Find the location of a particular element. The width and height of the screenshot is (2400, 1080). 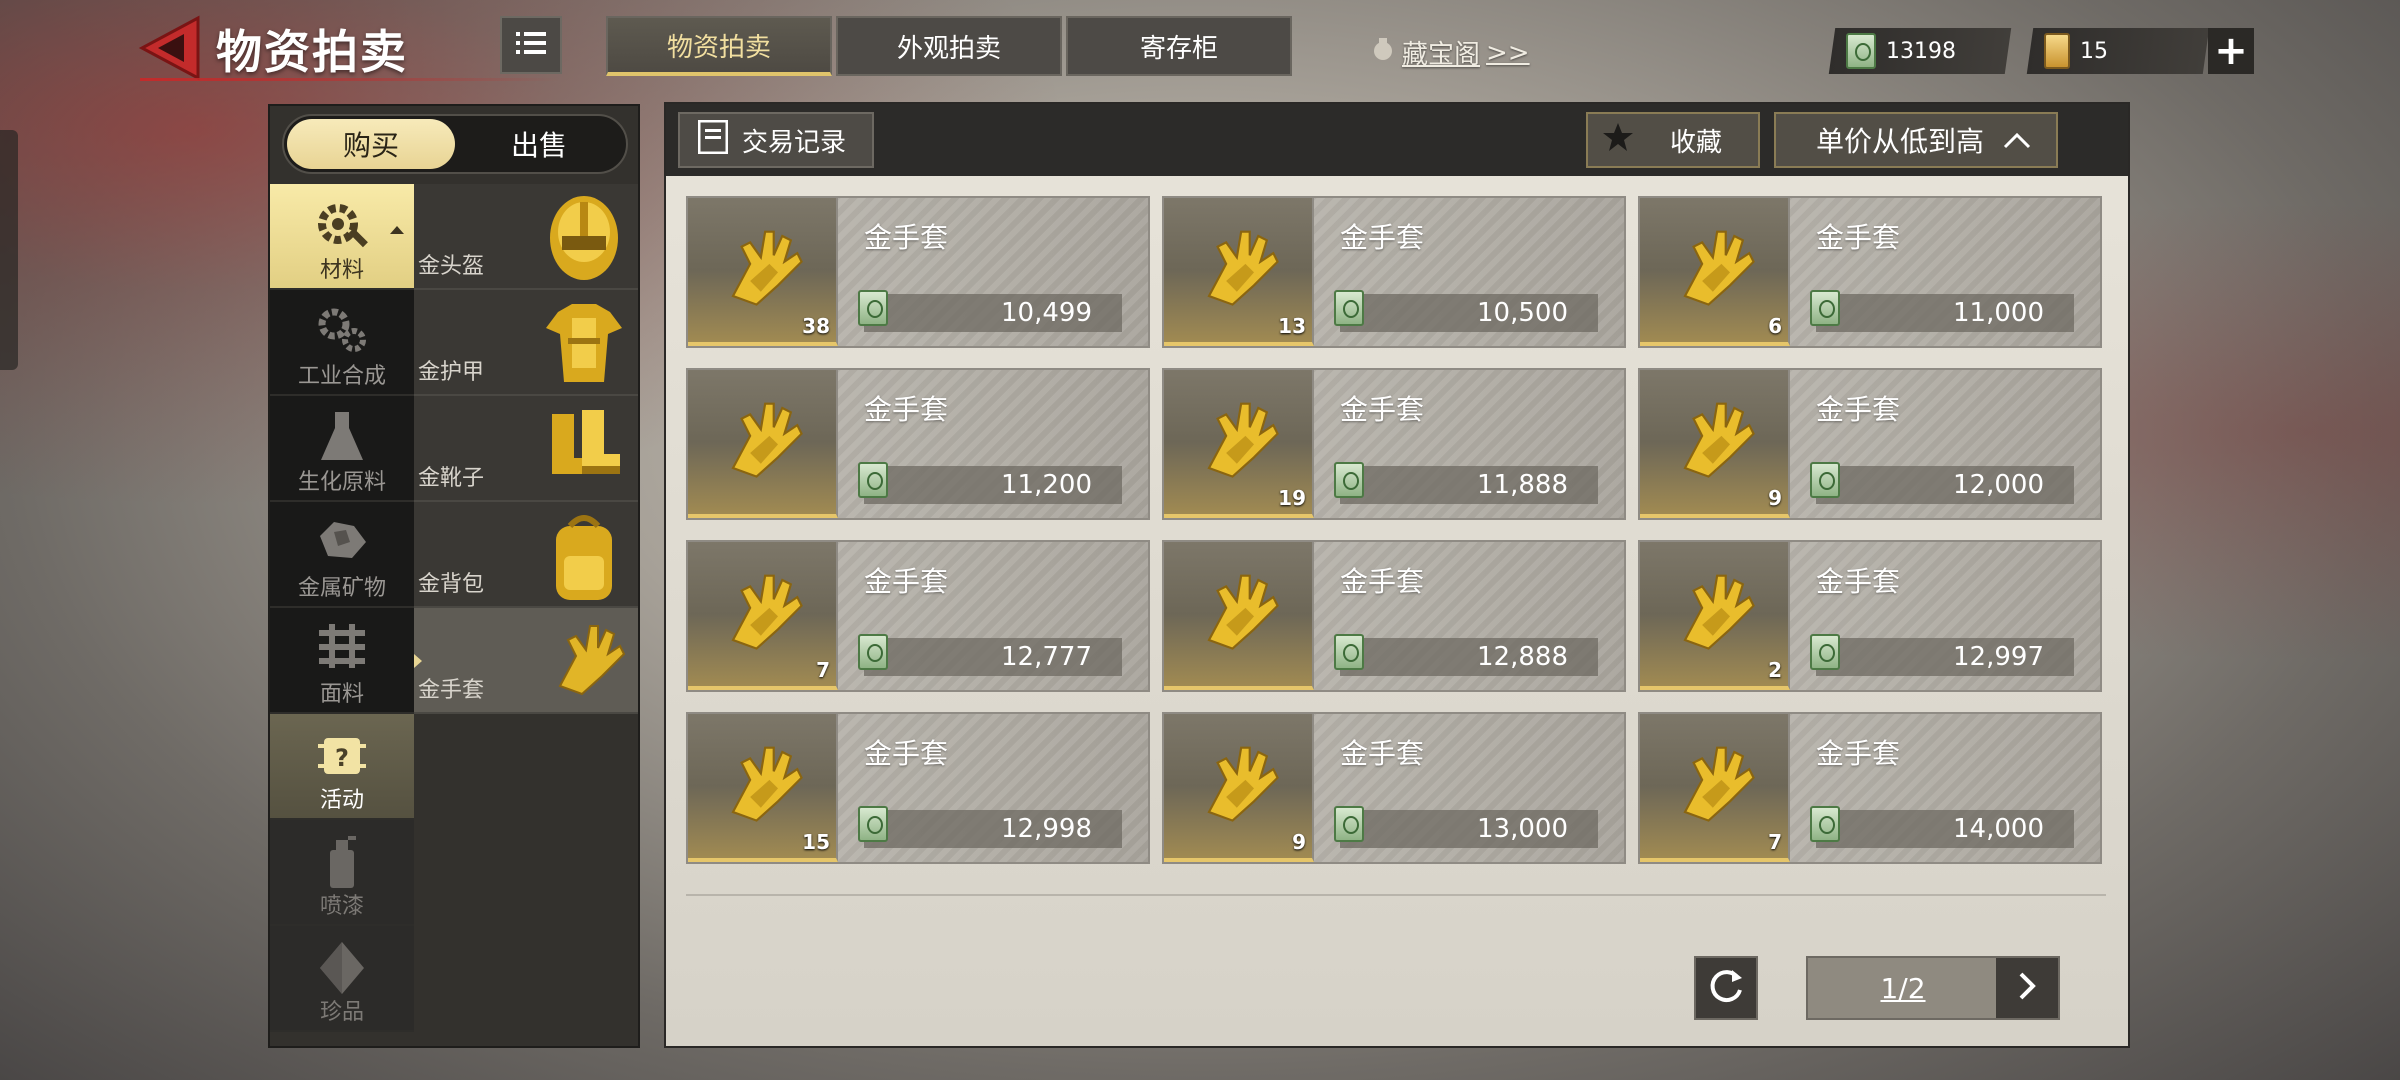

category-label: 生化原料 is located at coordinates (341, 482).